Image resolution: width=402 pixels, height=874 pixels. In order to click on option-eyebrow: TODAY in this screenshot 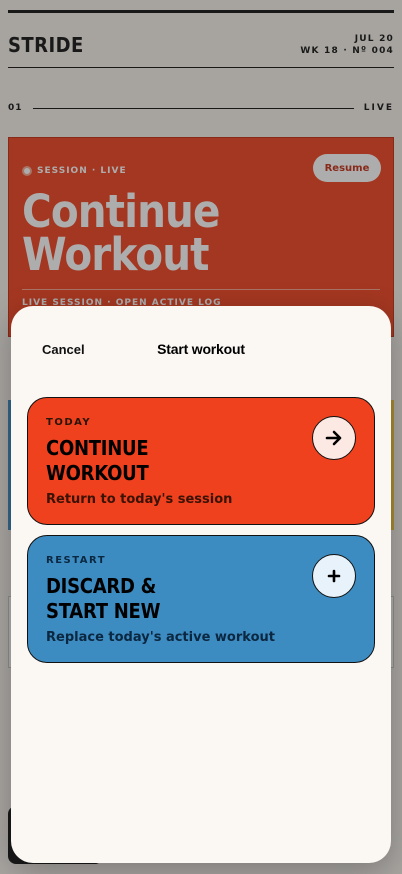, I will do `click(69, 422)`.